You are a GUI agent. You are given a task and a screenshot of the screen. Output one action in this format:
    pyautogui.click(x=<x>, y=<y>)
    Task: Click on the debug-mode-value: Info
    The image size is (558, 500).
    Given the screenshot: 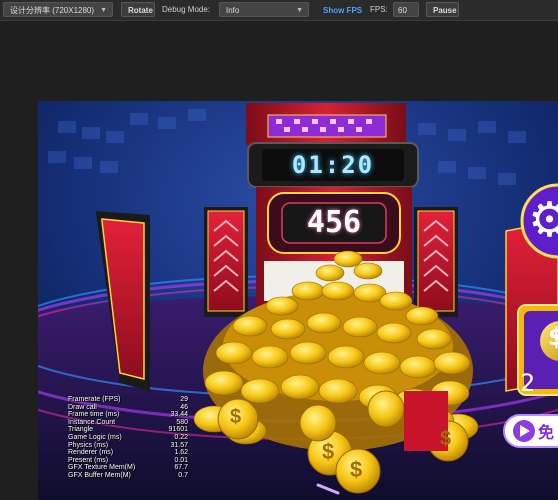 What is the action you would take?
    pyautogui.click(x=233, y=10)
    